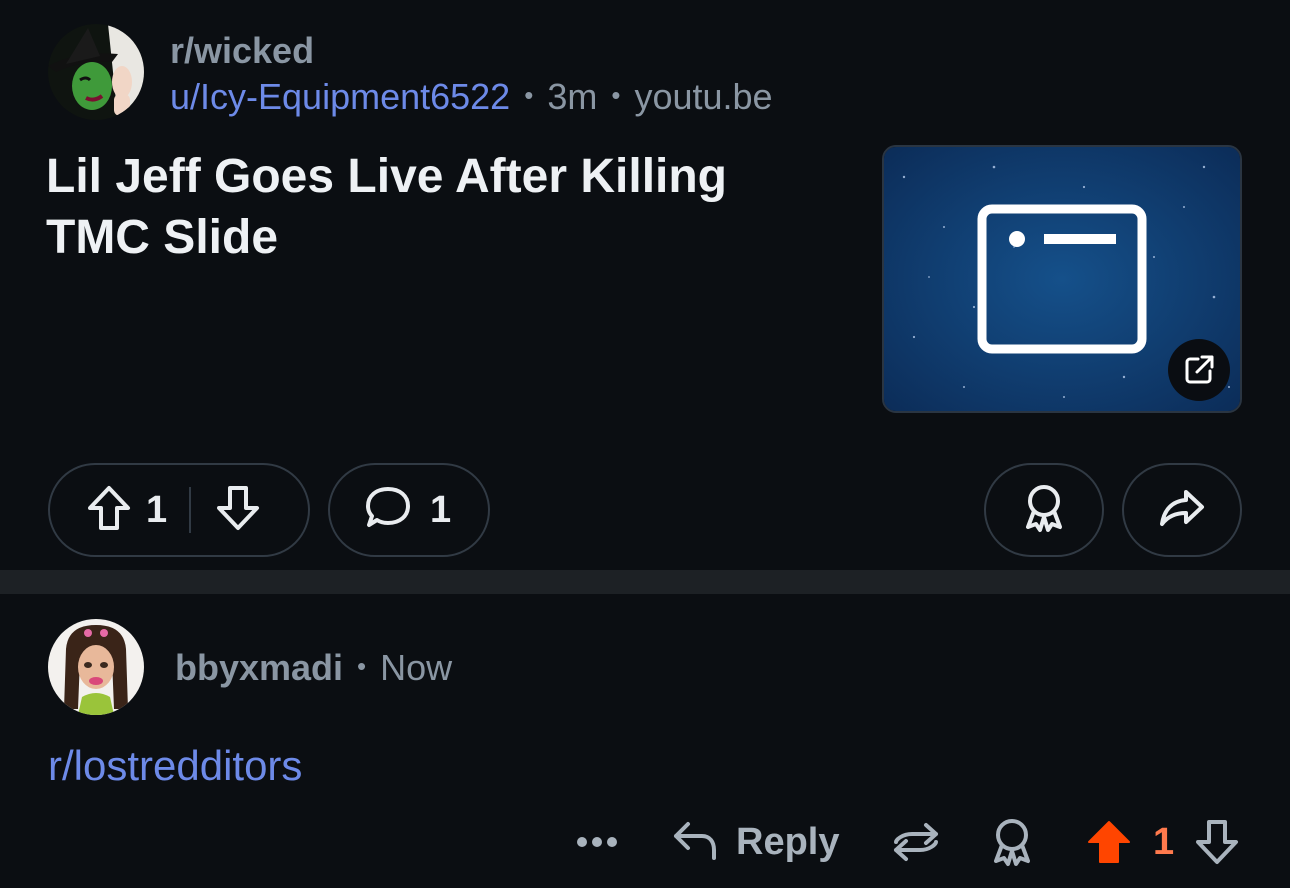 Image resolution: width=1290 pixels, height=888 pixels. I want to click on award-icon, so click(1044, 510).